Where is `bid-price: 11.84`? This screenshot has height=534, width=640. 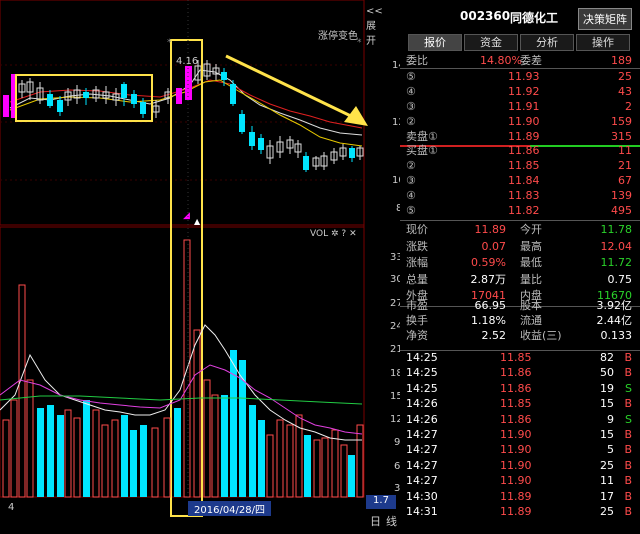
bid-price: 11.84 is located at coordinates (524, 180).